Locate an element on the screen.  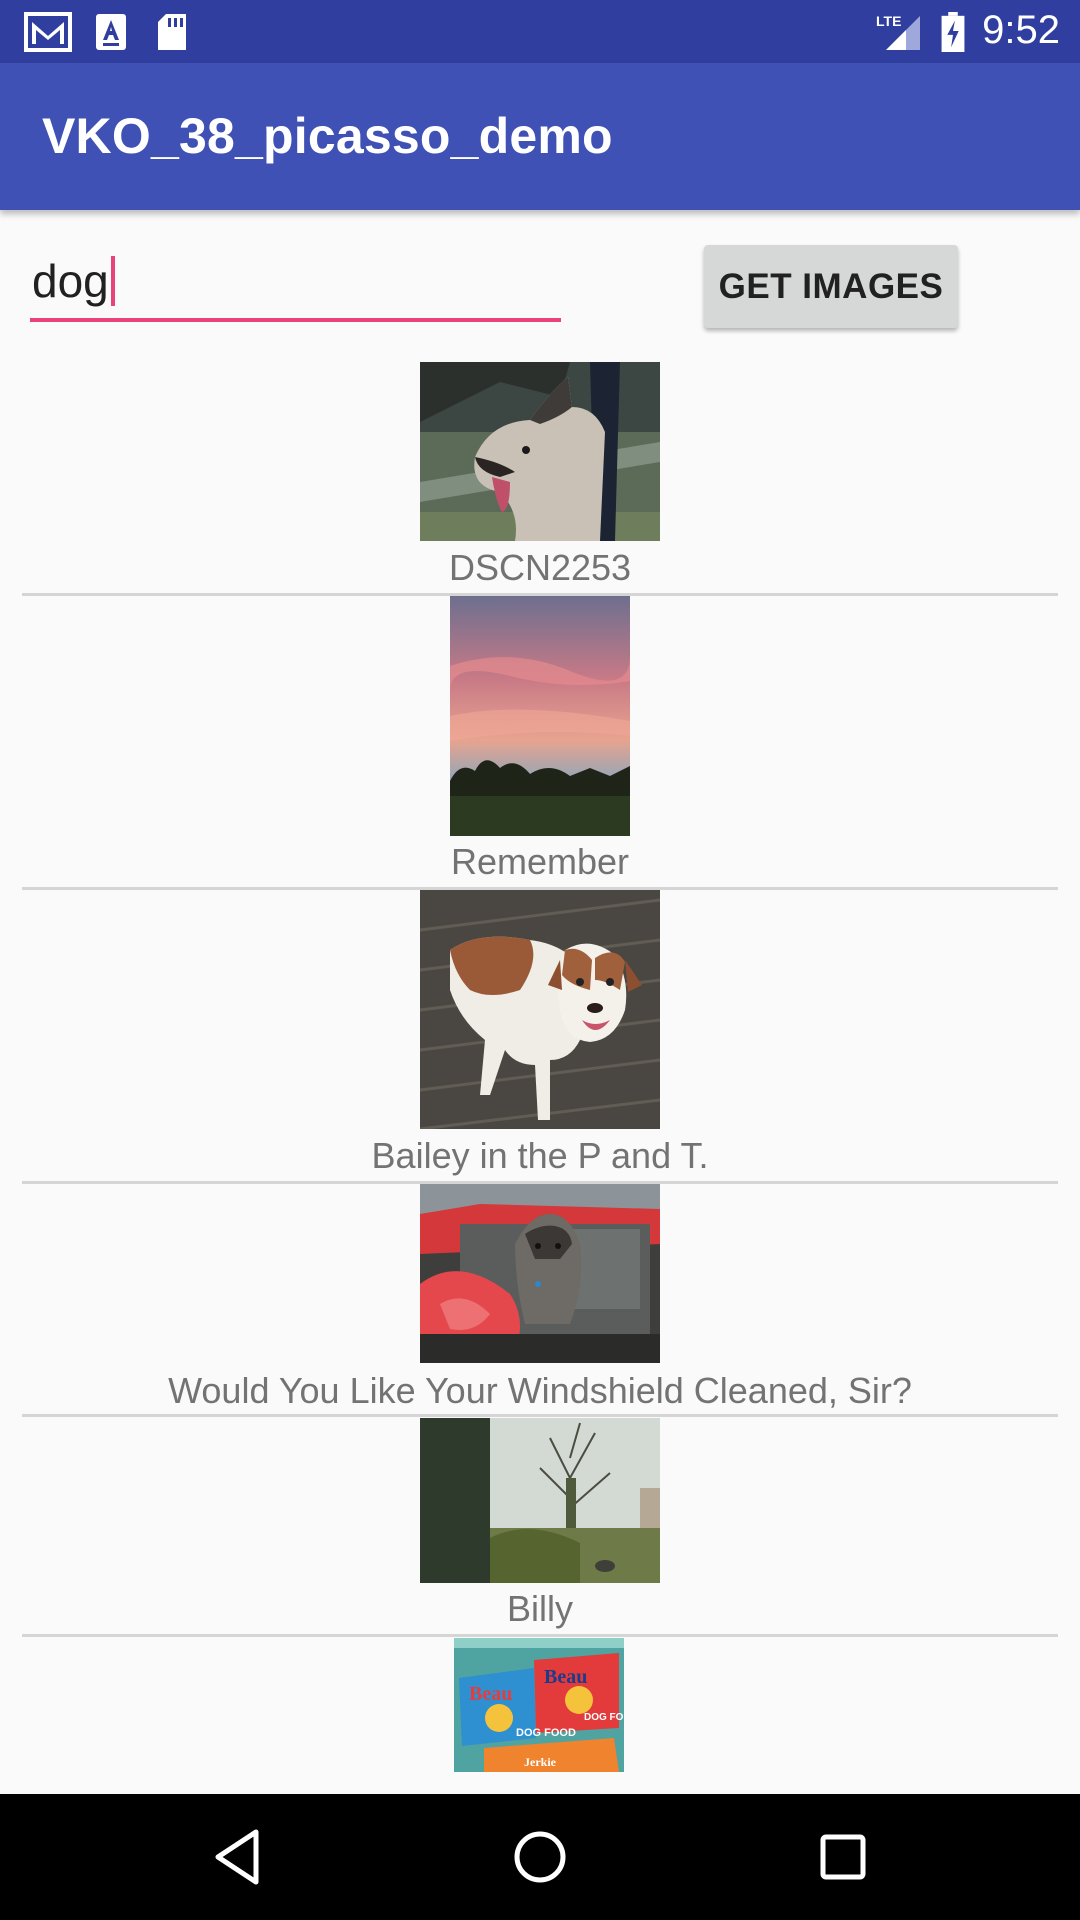
image-caption: DSCN2253 is located at coordinates (540, 567).